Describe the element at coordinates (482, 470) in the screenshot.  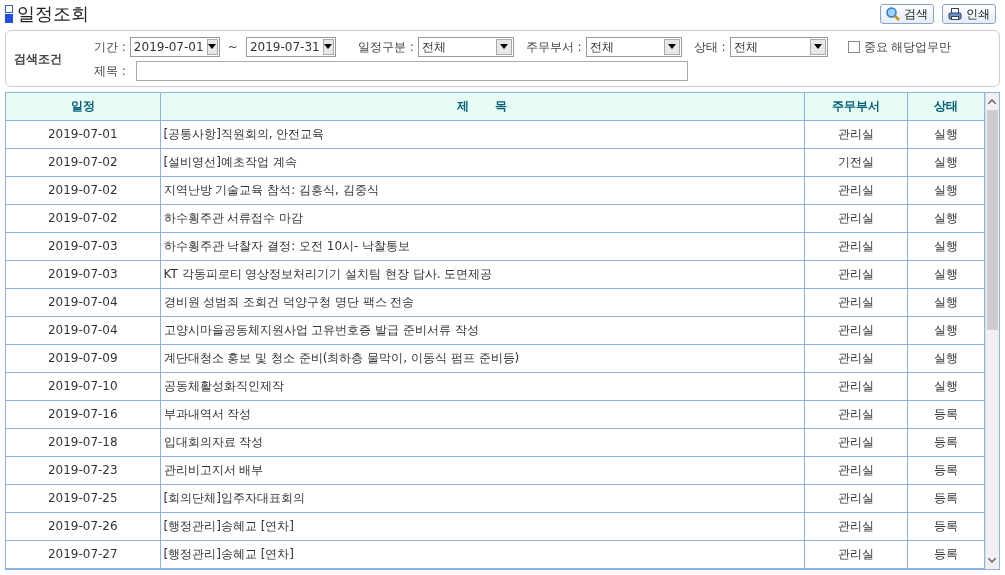
I see `table-cell: 관리비고지서 배부` at that location.